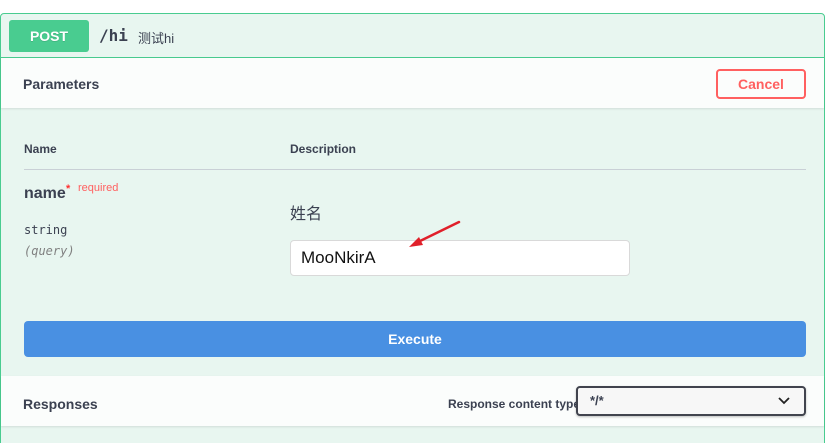 This screenshot has height=443, width=827. Describe the element at coordinates (412, 83) in the screenshot. I see `parameters-header: Parameters Cancel` at that location.